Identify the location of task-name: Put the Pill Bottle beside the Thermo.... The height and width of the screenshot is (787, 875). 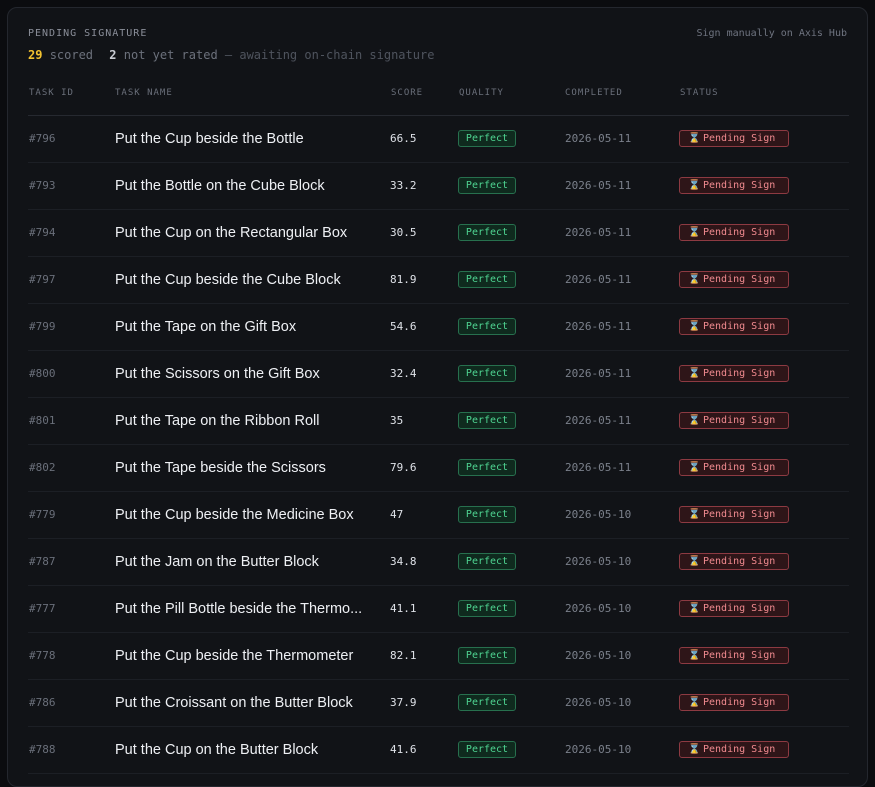
(242, 609).